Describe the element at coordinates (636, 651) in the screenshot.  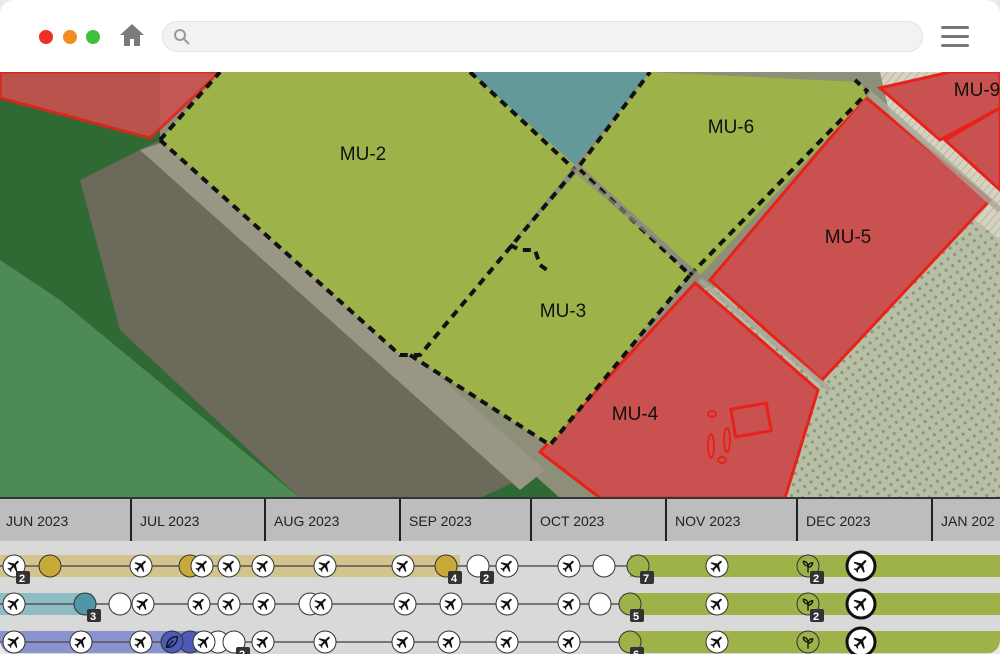
I see `count-badge: 6` at that location.